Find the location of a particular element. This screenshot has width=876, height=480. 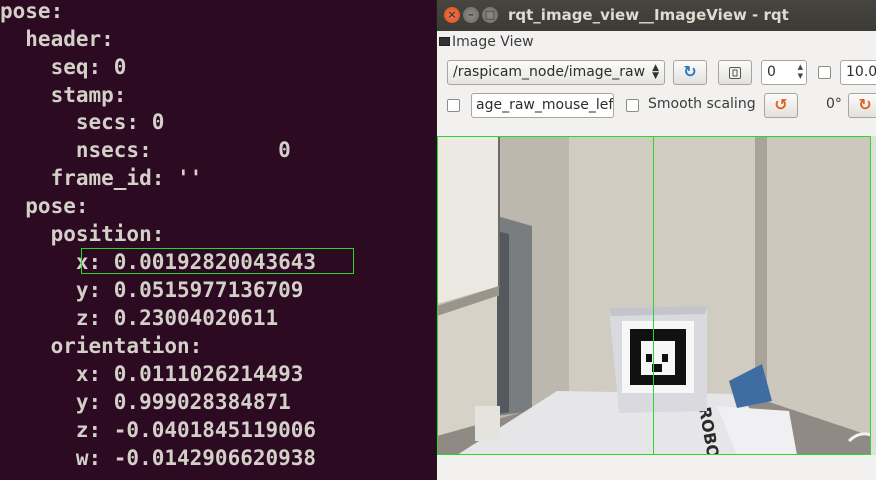

topic-value: /raspicam_node/image_raw is located at coordinates (549, 72).